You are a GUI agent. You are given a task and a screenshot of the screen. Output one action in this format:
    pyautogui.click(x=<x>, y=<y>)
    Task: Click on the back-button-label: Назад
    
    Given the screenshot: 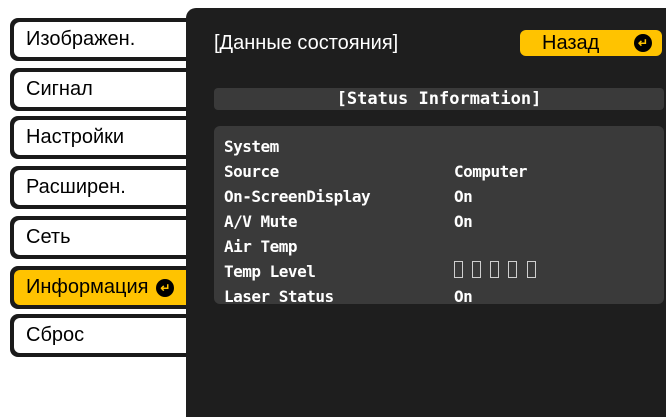 What is the action you would take?
    pyautogui.click(x=571, y=42)
    